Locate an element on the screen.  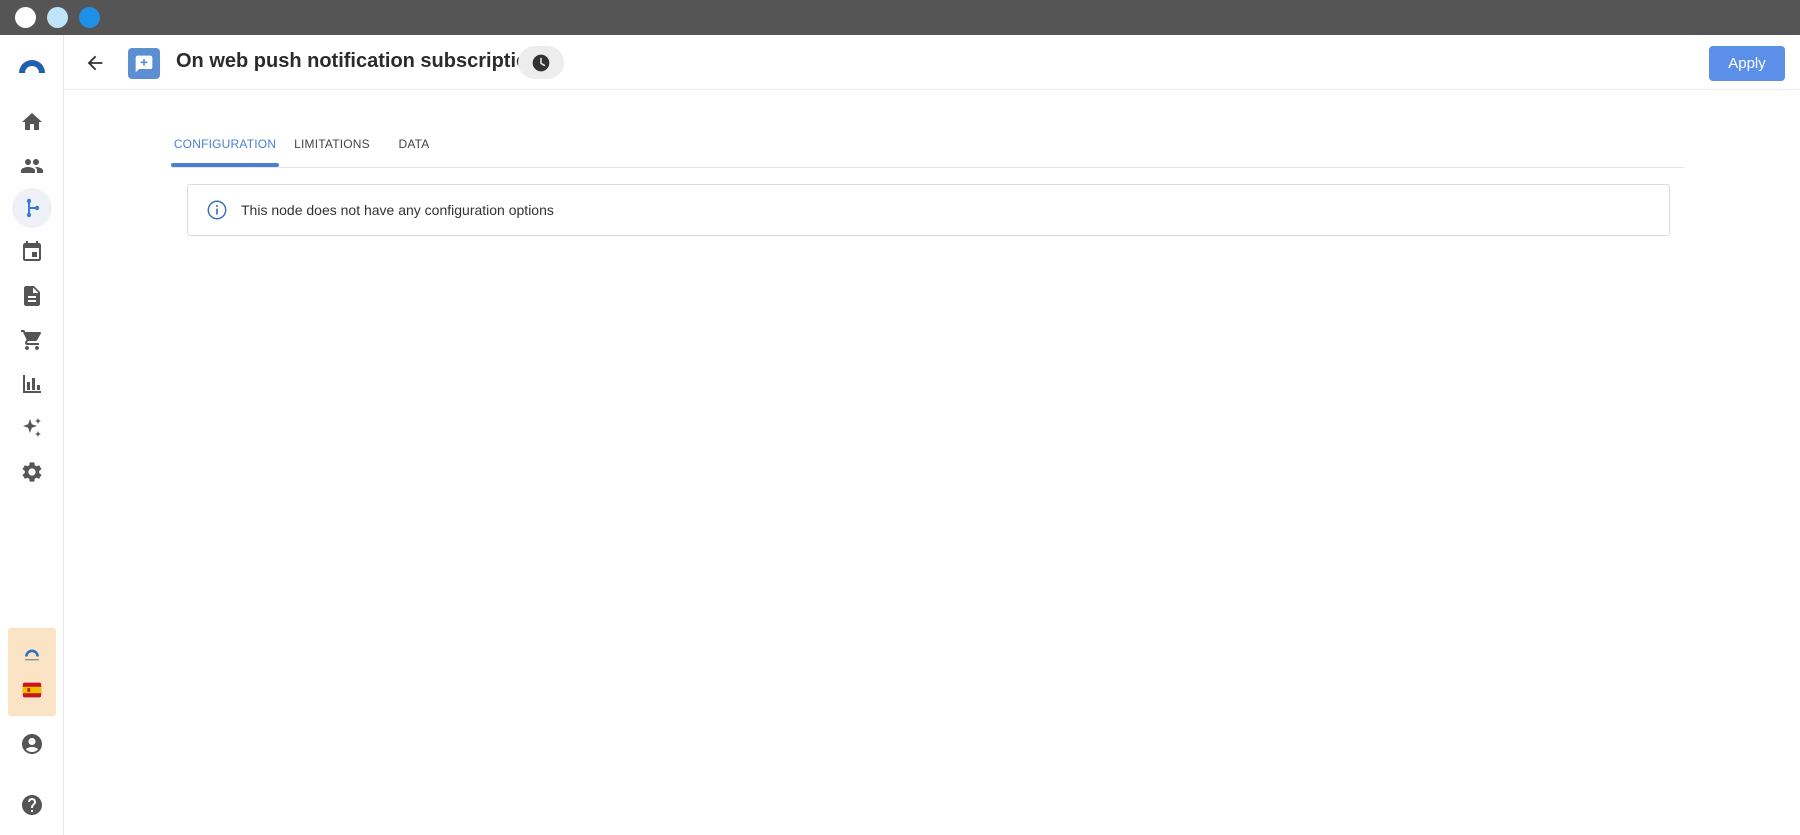
clock-icon is located at coordinates (541, 62).